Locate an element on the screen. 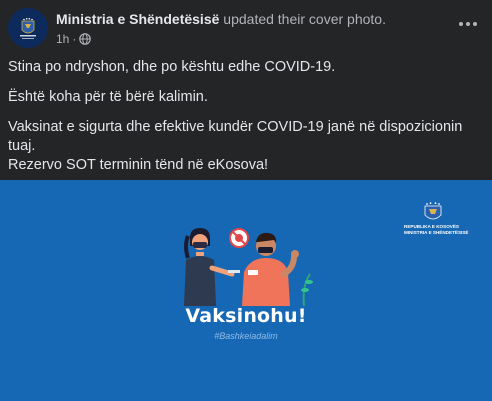 Image resolution: width=492 pixels, height=401 pixels. post-line: Rezervo SOT terminin tënd në eKosova! is located at coordinates (138, 165).